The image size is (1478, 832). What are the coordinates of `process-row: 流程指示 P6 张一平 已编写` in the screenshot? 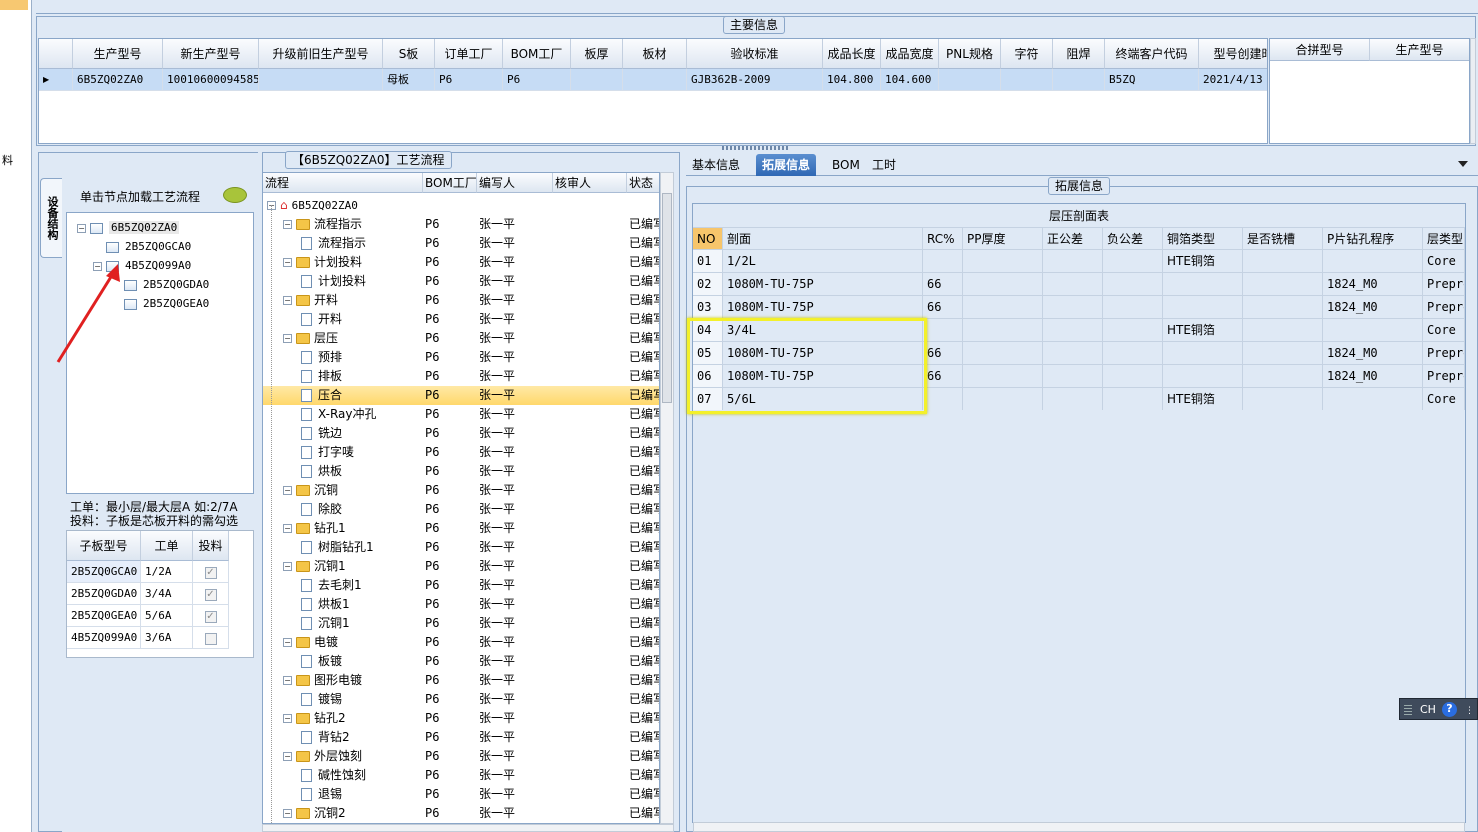 It's located at (461, 243).